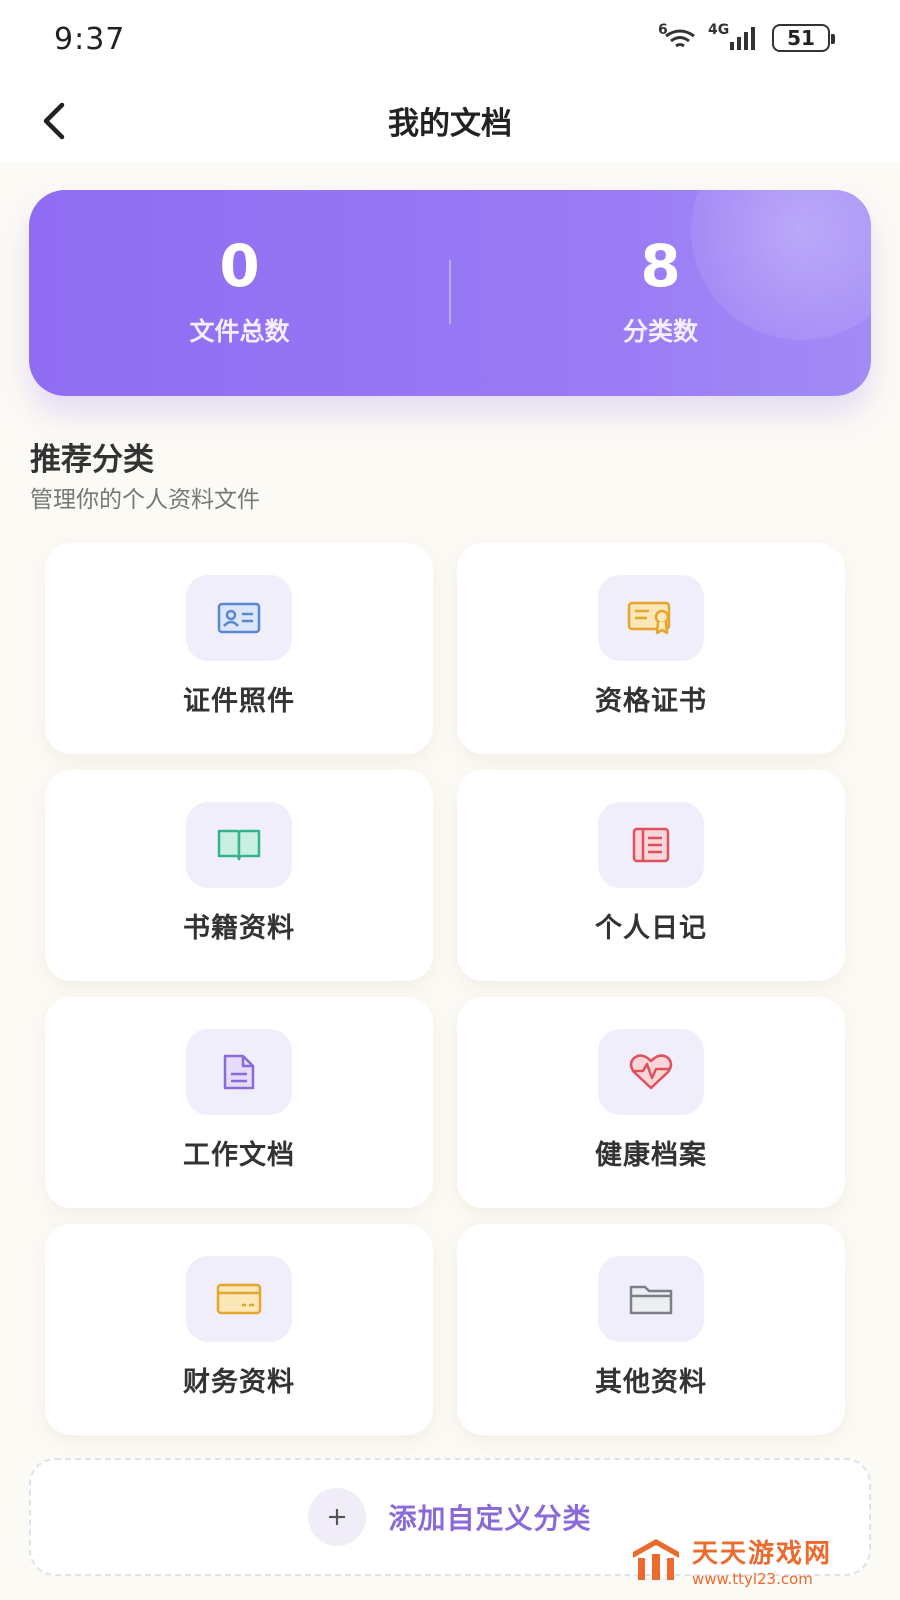 The width and height of the screenshot is (900, 1600). I want to click on book-icon, so click(239, 845).